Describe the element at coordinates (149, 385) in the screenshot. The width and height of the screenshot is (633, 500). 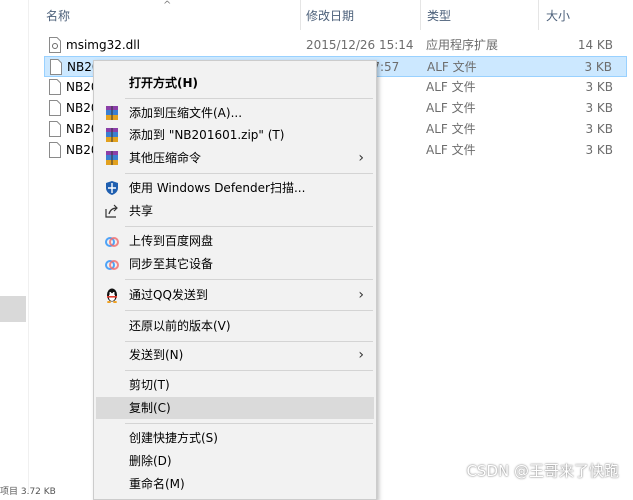
I see `menu-item-label: 剪切(T)` at that location.